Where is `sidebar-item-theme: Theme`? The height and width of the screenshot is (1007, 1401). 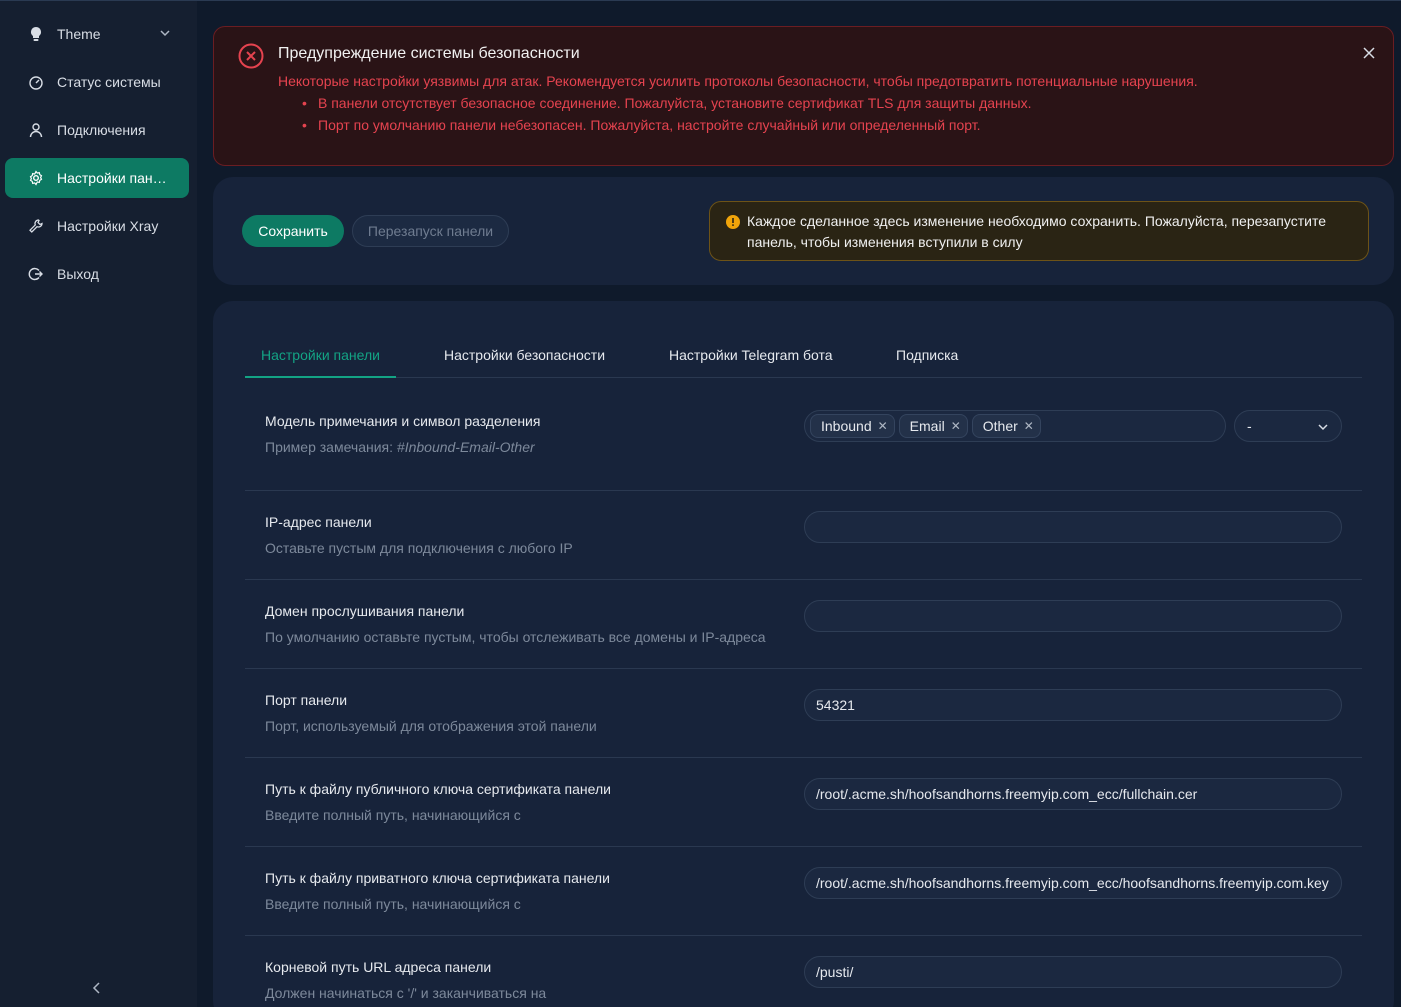 sidebar-item-theme: Theme is located at coordinates (97, 34).